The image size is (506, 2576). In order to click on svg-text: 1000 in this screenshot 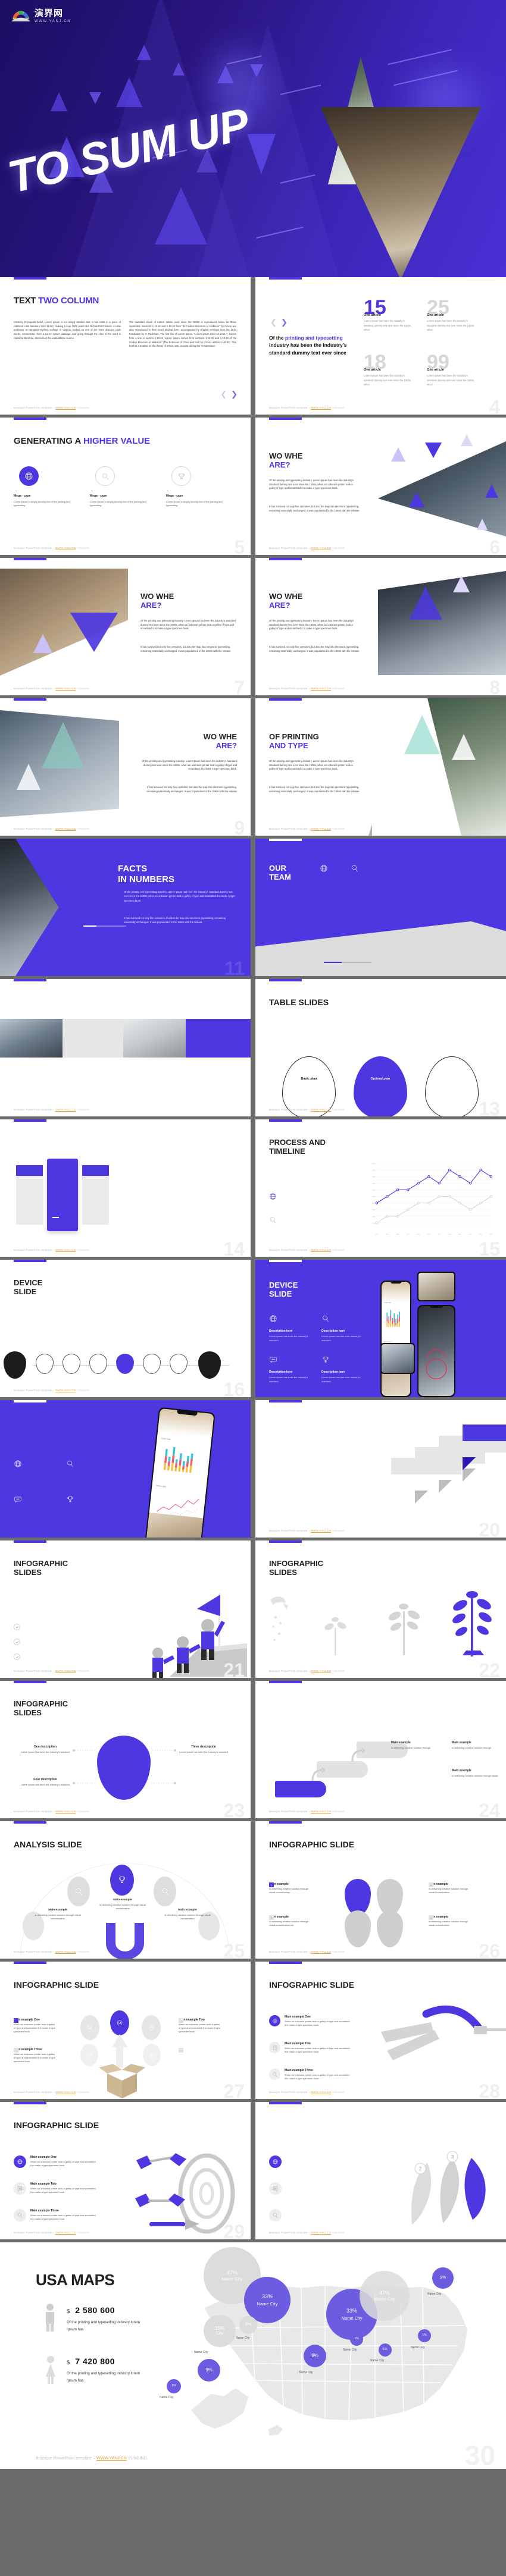, I will do `click(374, 1223)`.